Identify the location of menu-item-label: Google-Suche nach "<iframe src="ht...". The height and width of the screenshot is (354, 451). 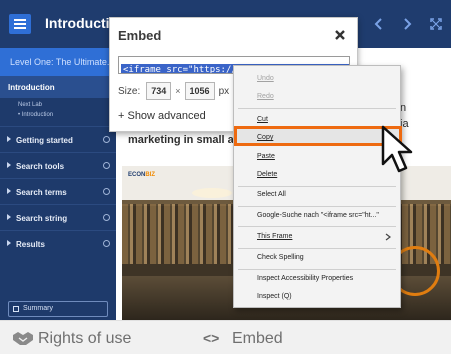
(318, 215).